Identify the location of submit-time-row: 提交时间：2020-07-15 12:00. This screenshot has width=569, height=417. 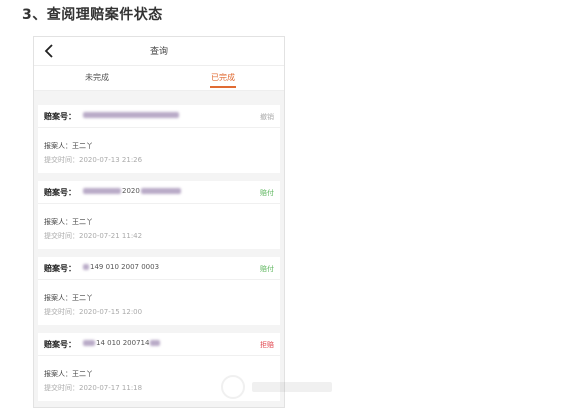
(93, 312).